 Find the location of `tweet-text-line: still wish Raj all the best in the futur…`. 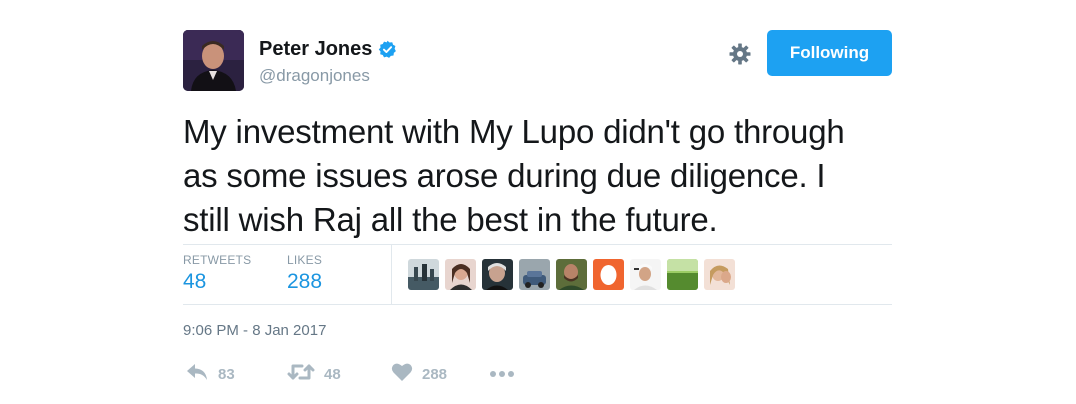

tweet-text-line: still wish Raj all the best in the futur… is located at coordinates (450, 219).